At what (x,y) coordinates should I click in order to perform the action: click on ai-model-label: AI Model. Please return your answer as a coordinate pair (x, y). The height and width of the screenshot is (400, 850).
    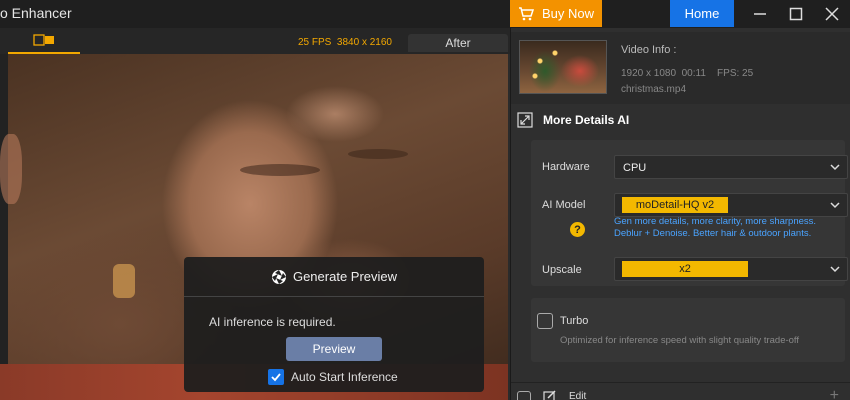
    Looking at the image, I should click on (564, 205).